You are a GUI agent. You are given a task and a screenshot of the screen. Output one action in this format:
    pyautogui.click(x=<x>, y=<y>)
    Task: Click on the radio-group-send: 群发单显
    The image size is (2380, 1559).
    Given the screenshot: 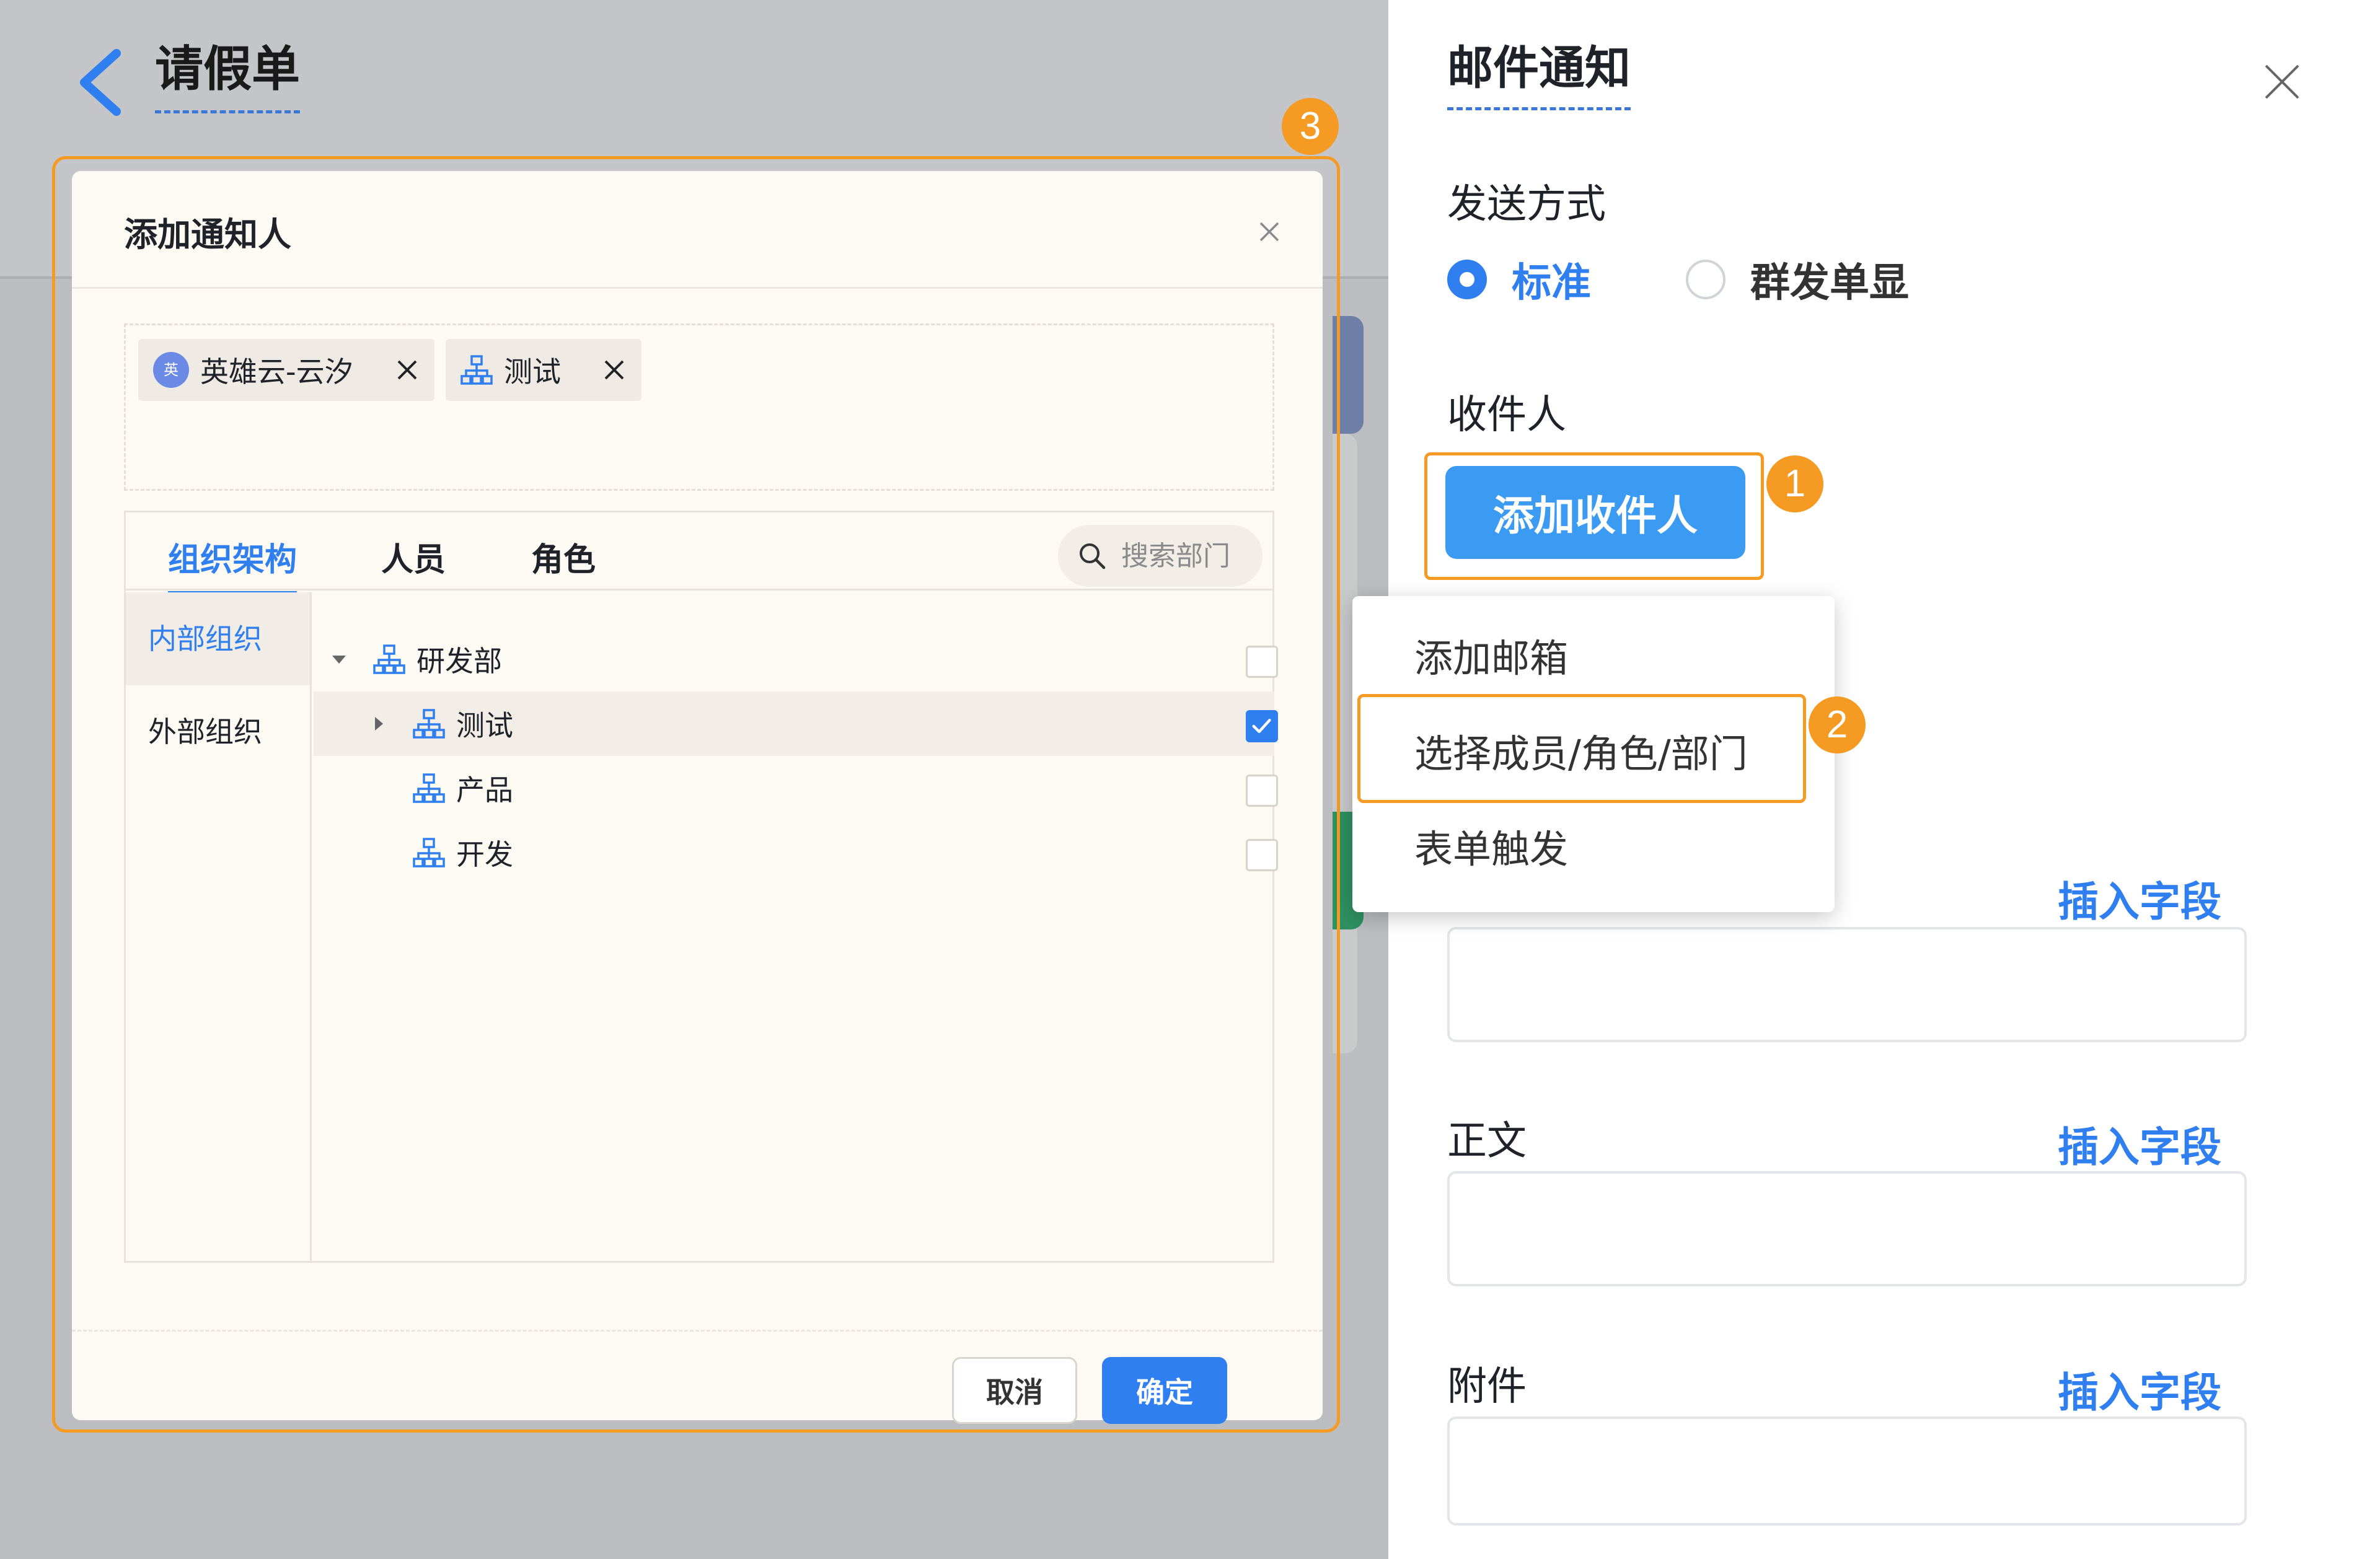 What is the action you would take?
    pyautogui.click(x=1797, y=279)
    